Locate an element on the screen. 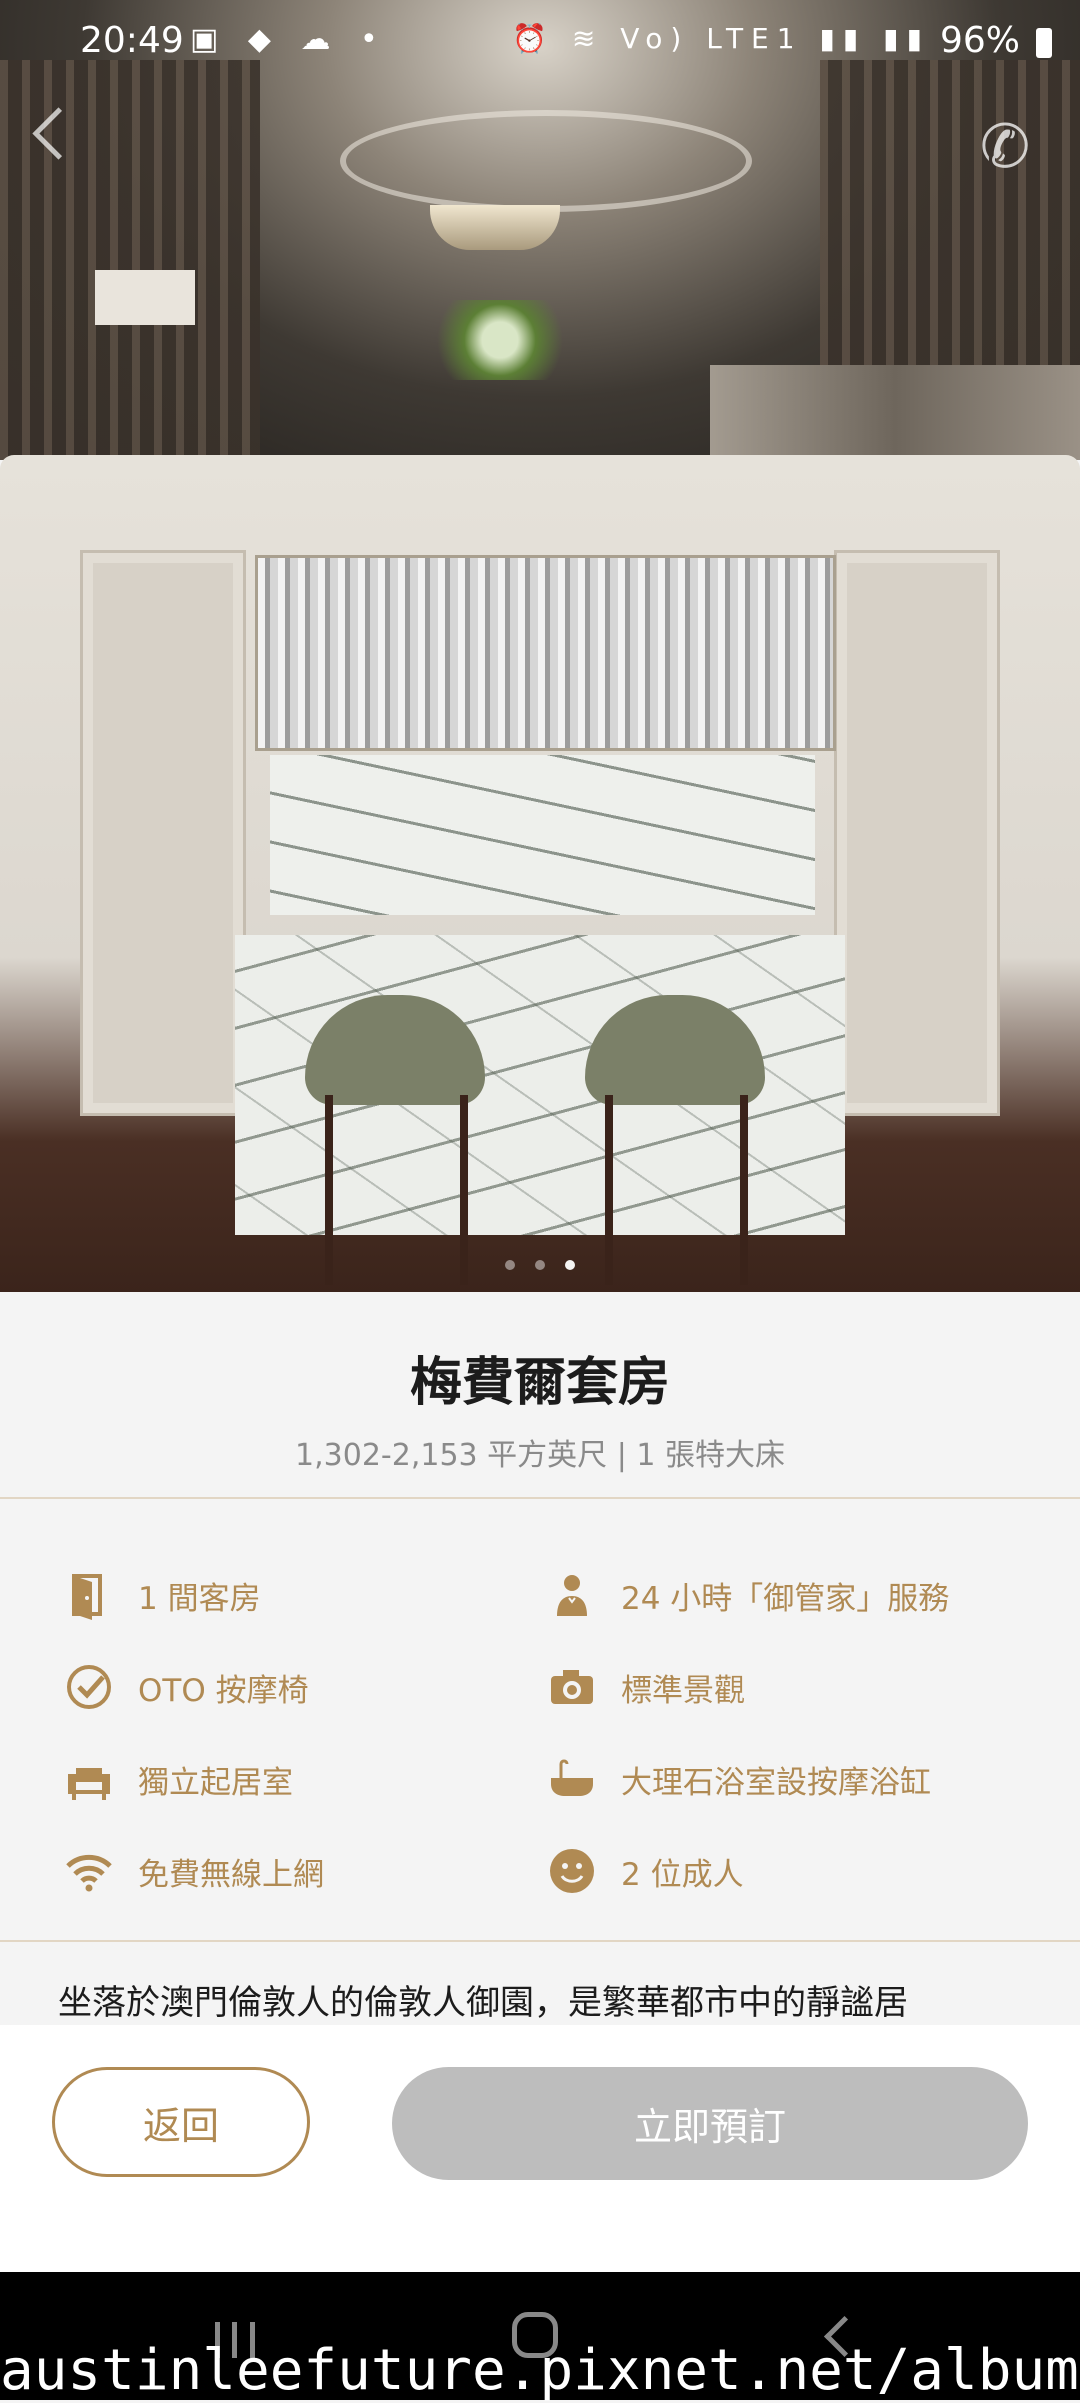  status-bar: 20:49 ▣ ◆ ☁ • ⏰ ≋ Vo) LTE1 ▮▮ ▮▮ 96% is located at coordinates (540, 45).